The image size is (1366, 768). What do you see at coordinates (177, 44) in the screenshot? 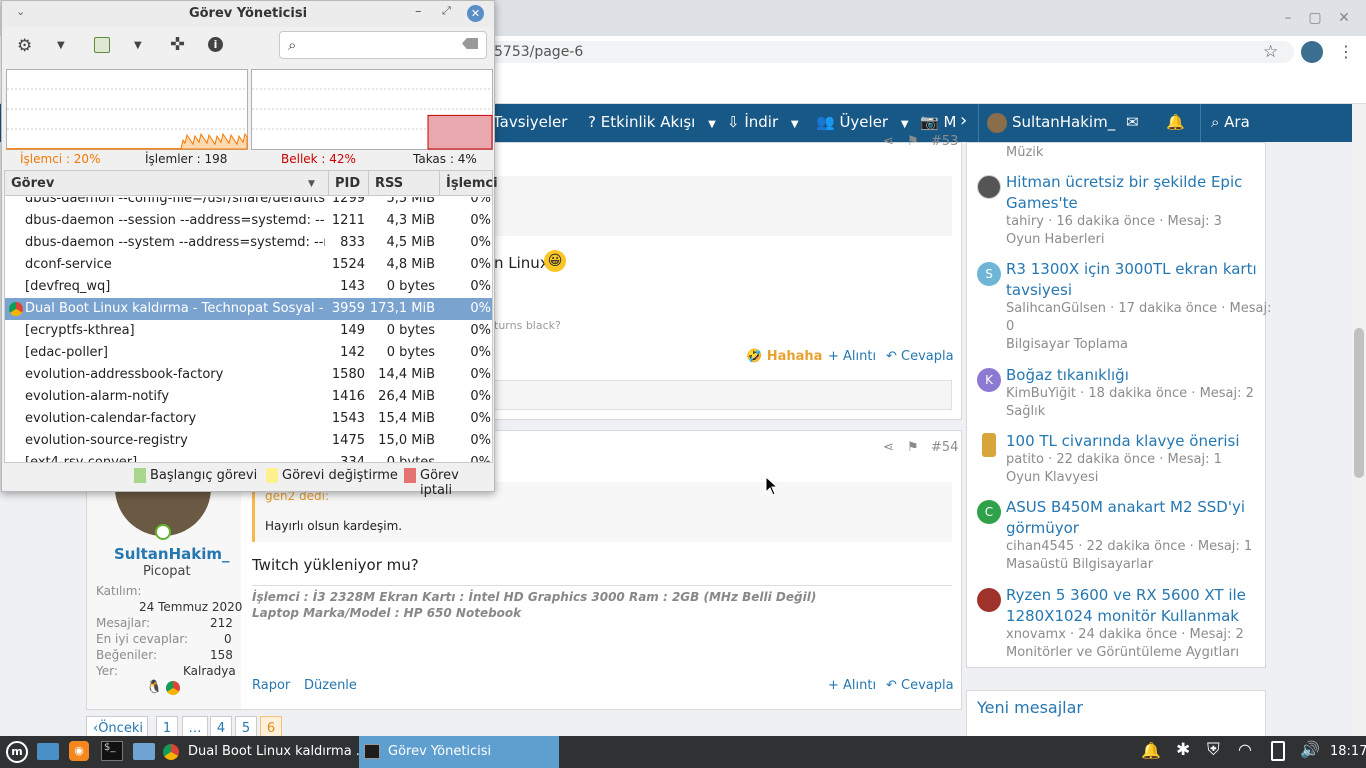
I see `crosshair-icon: ✜` at bounding box center [177, 44].